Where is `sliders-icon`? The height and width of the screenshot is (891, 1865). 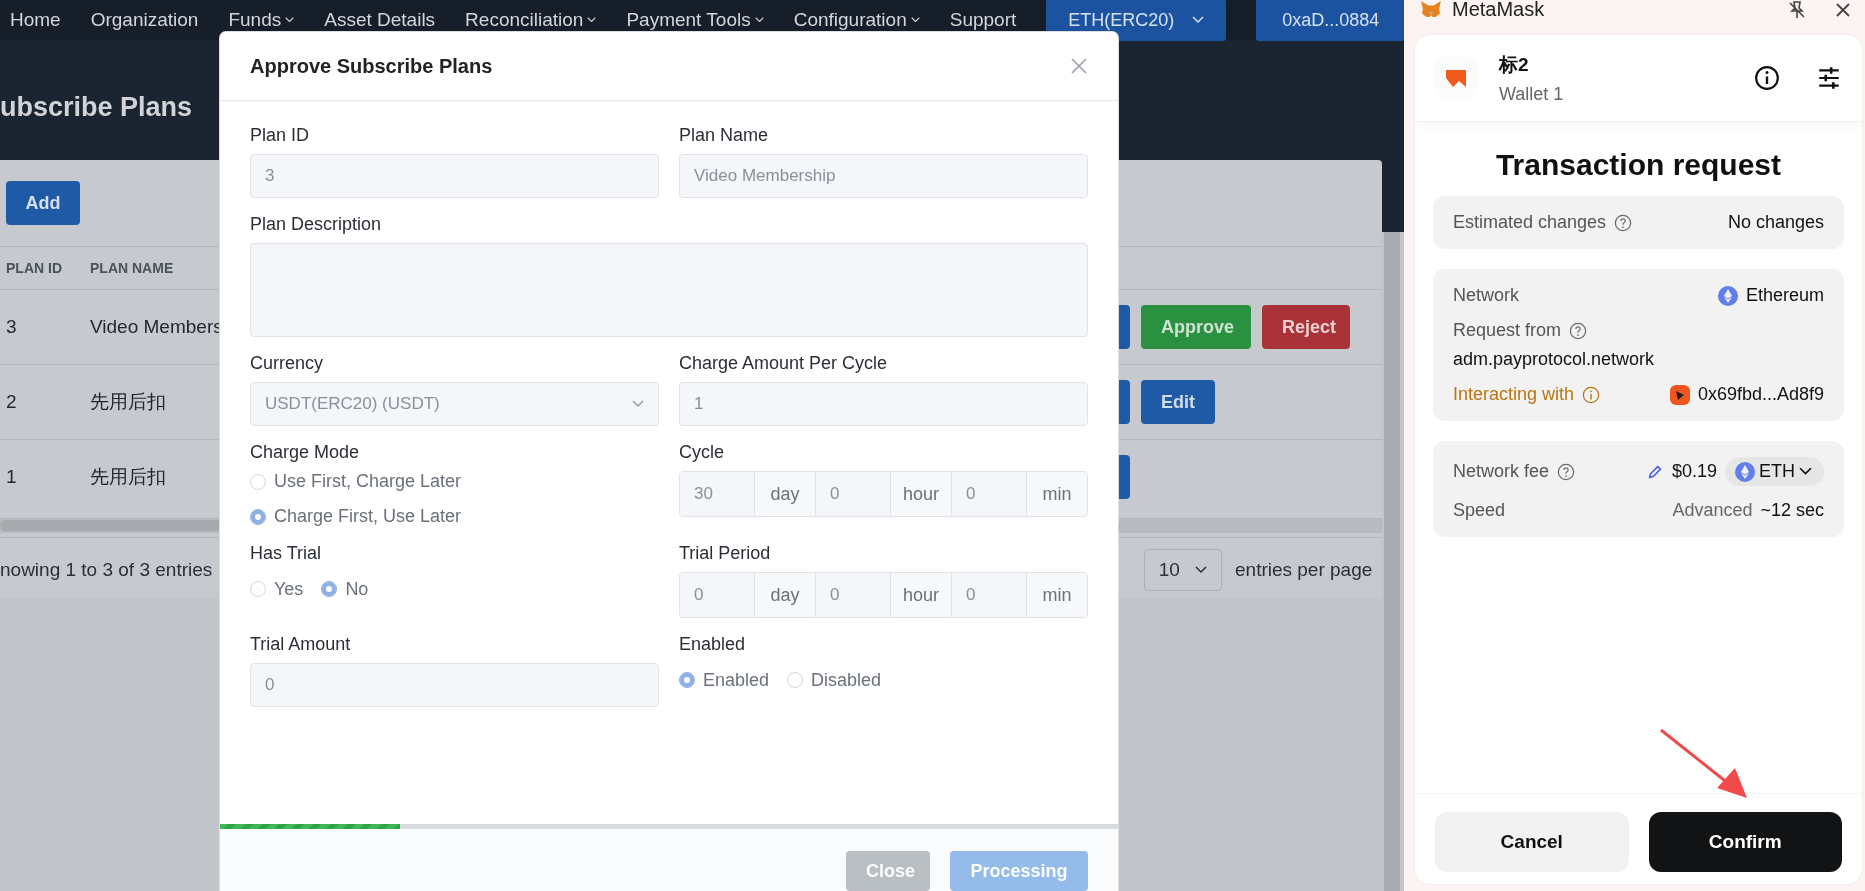
sliders-icon is located at coordinates (1829, 78).